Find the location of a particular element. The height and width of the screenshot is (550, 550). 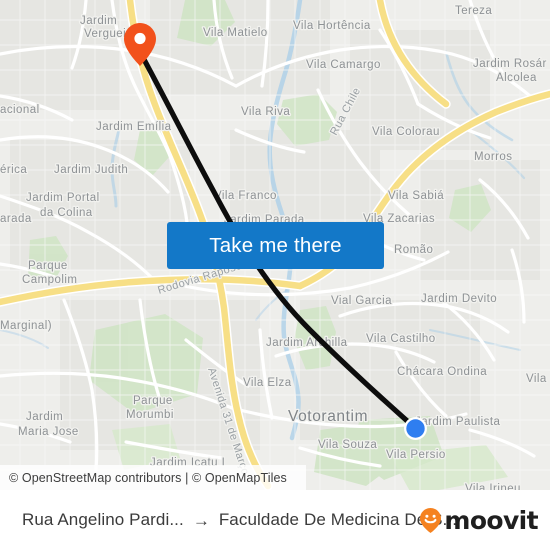

arrow-right-icon: → is located at coordinates (201, 520).